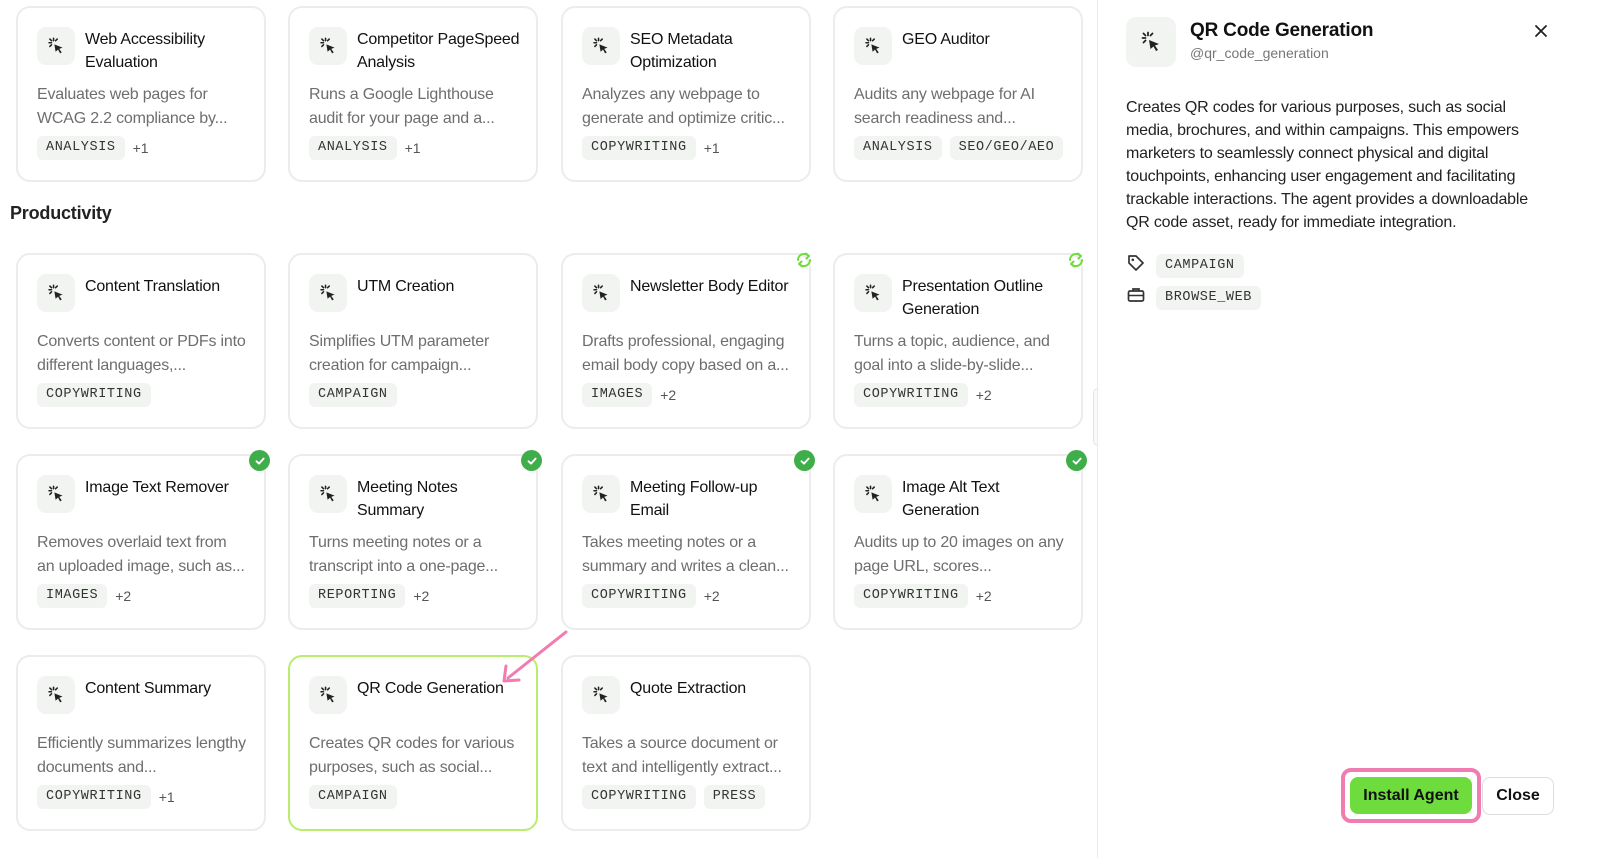  Describe the element at coordinates (694, 499) in the screenshot. I see `card-title: Meeting Follow-up Email` at that location.